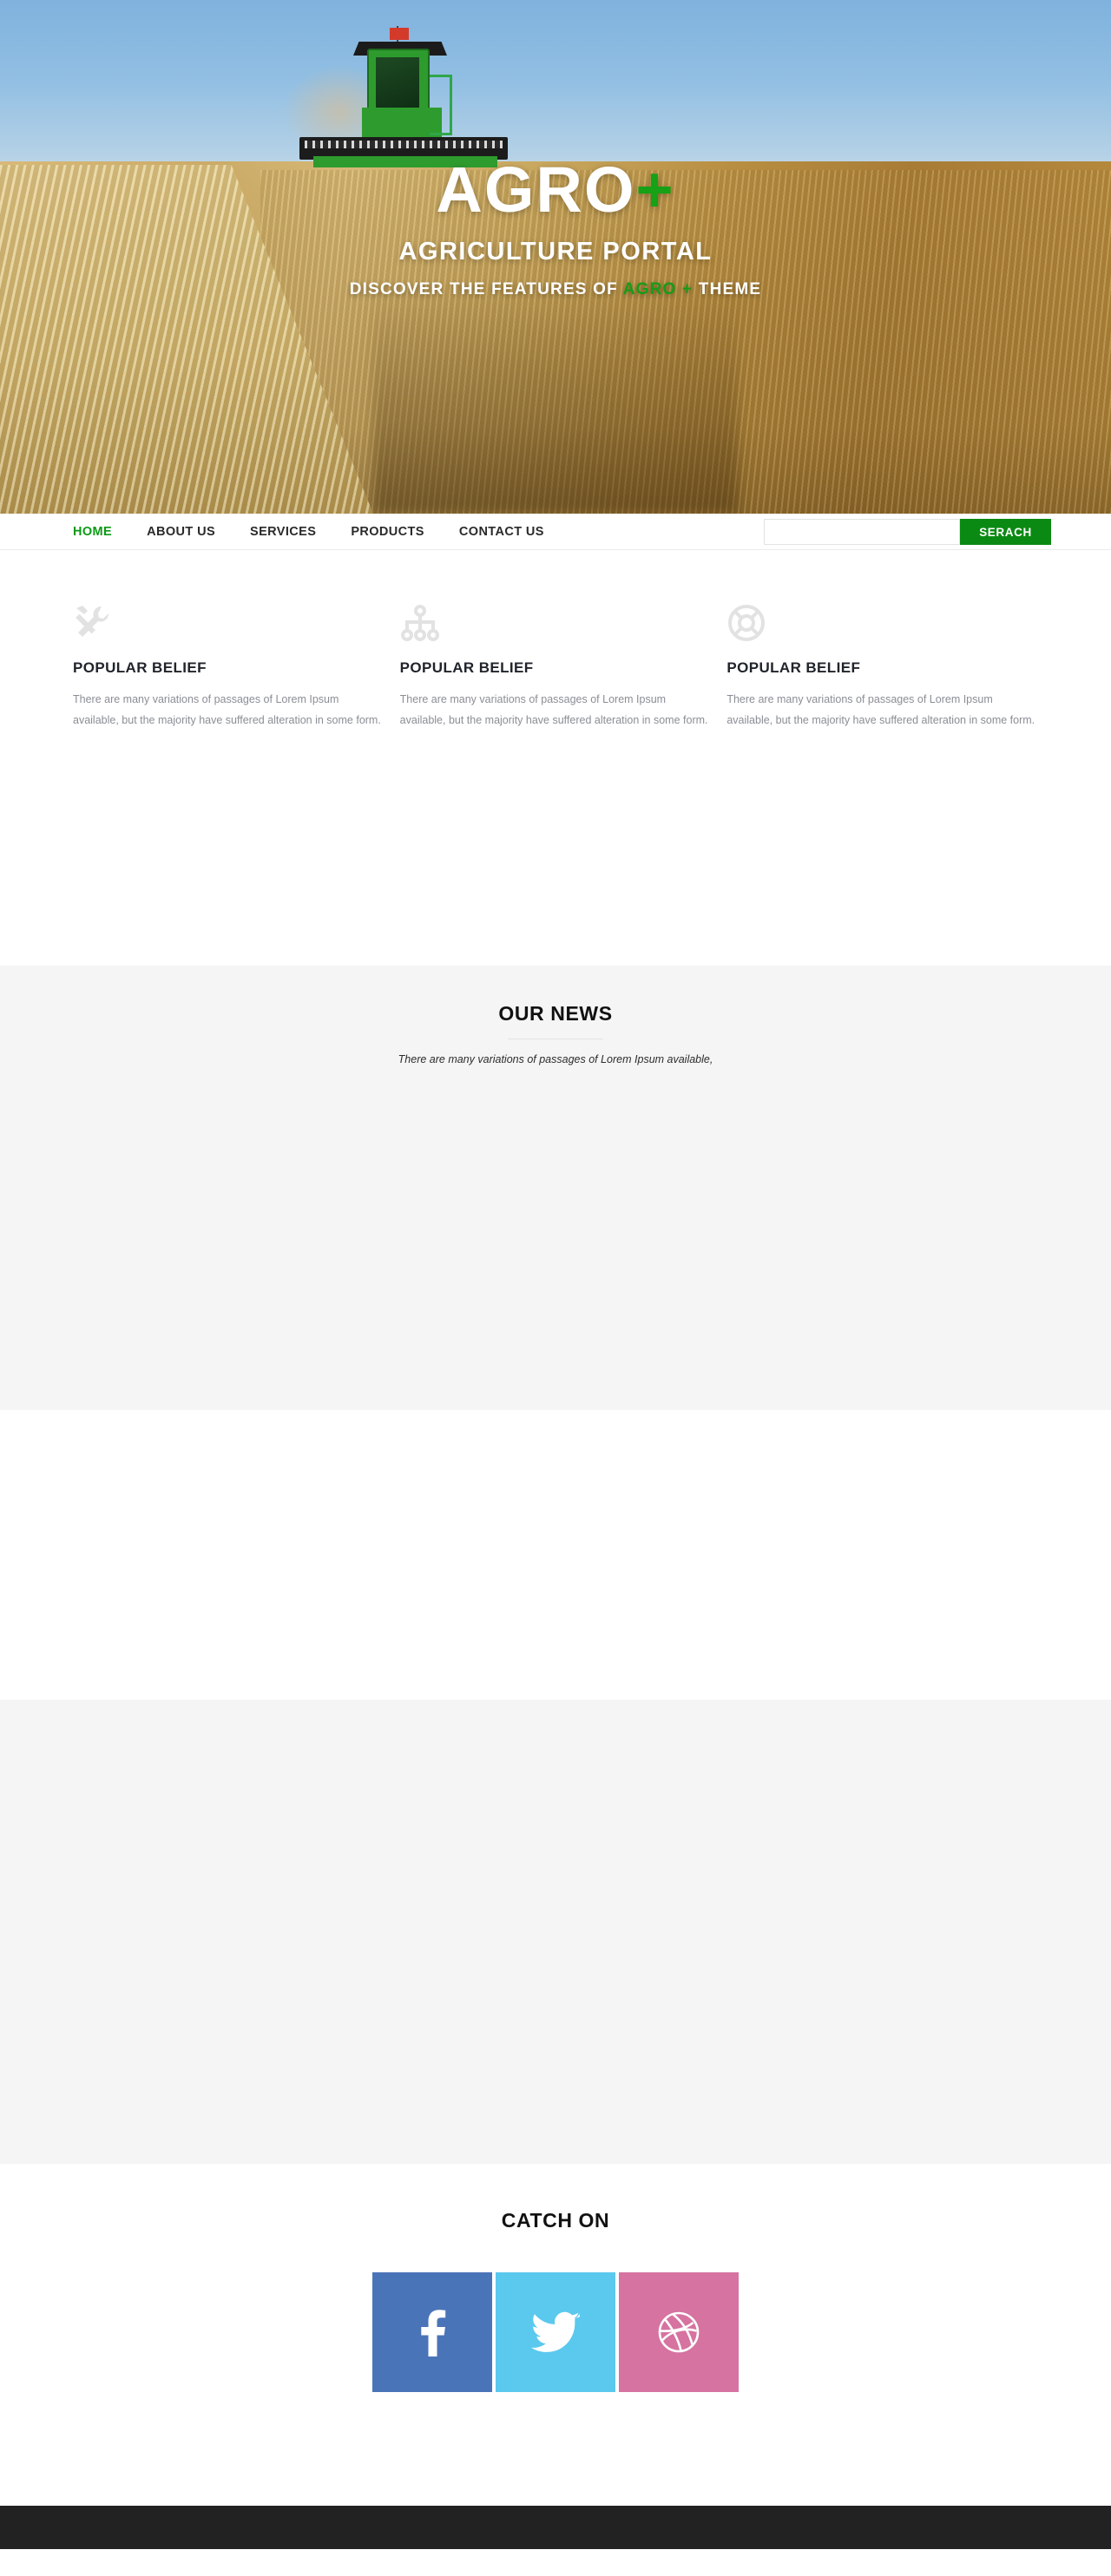  Describe the element at coordinates (555, 2527) in the screenshot. I see `site-footer` at that location.